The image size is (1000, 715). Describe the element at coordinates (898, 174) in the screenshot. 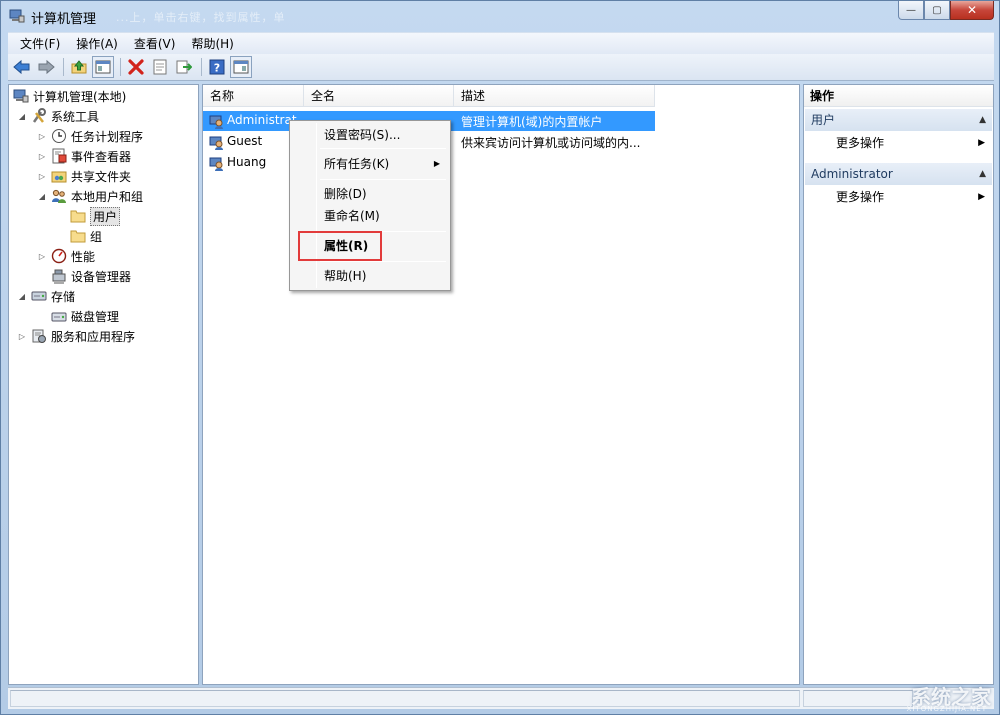

I see `actions-section-administrator: Administrator ▲` at that location.